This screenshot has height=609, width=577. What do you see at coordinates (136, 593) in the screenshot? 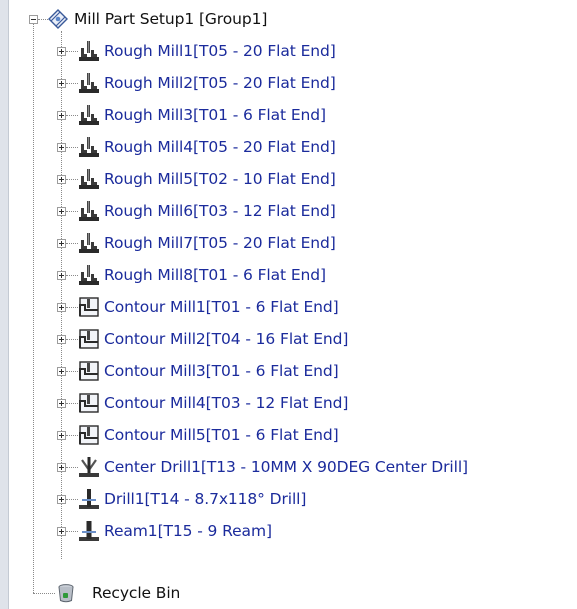
I see `recycle-bin-label: Recycle Bin` at bounding box center [136, 593].